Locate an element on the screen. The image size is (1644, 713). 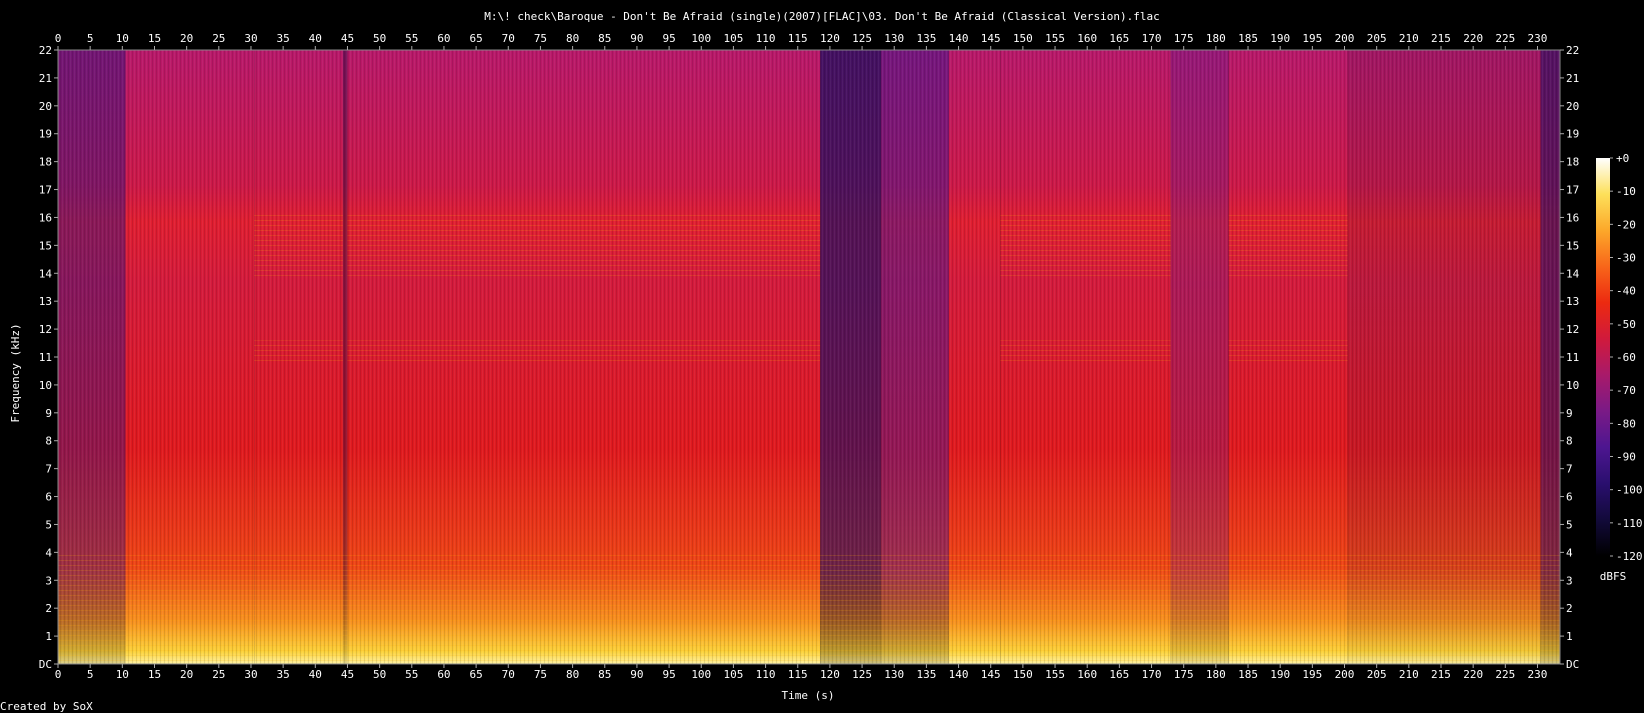
y-left-tick-label-19: 19 is located at coordinates (45, 134).